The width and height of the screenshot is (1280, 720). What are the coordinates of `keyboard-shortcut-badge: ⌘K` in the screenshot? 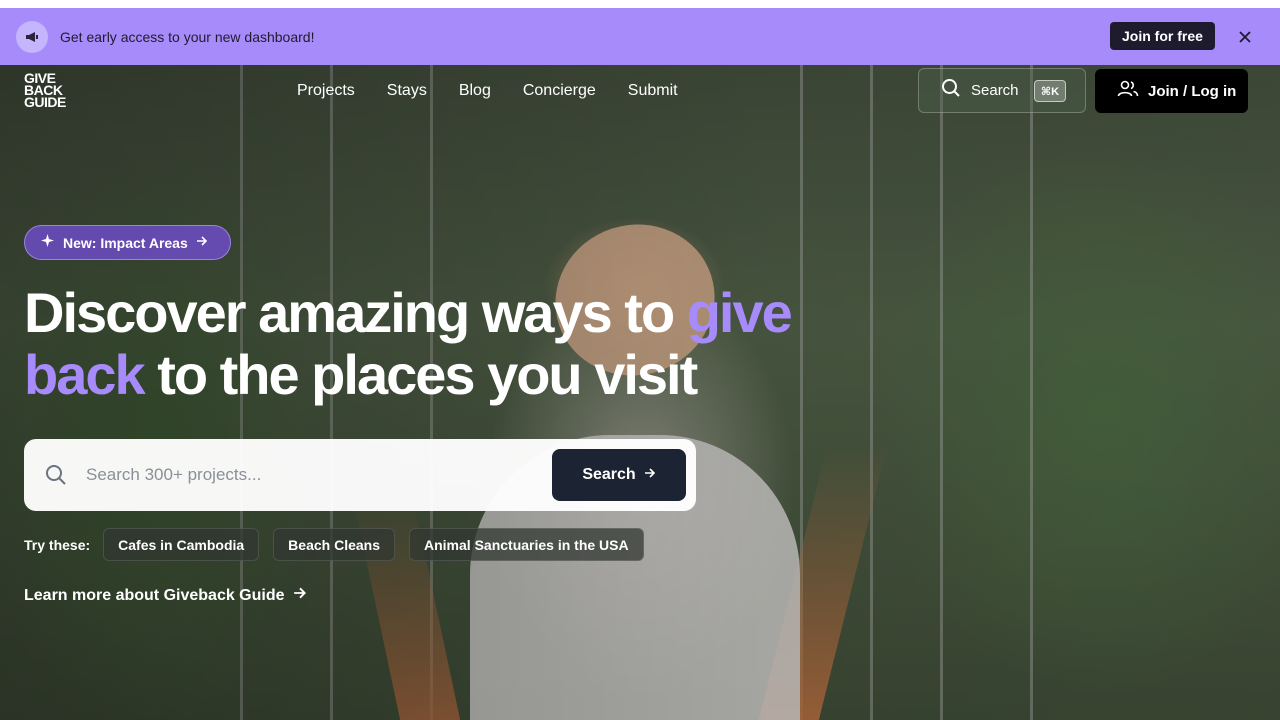 It's located at (1050, 91).